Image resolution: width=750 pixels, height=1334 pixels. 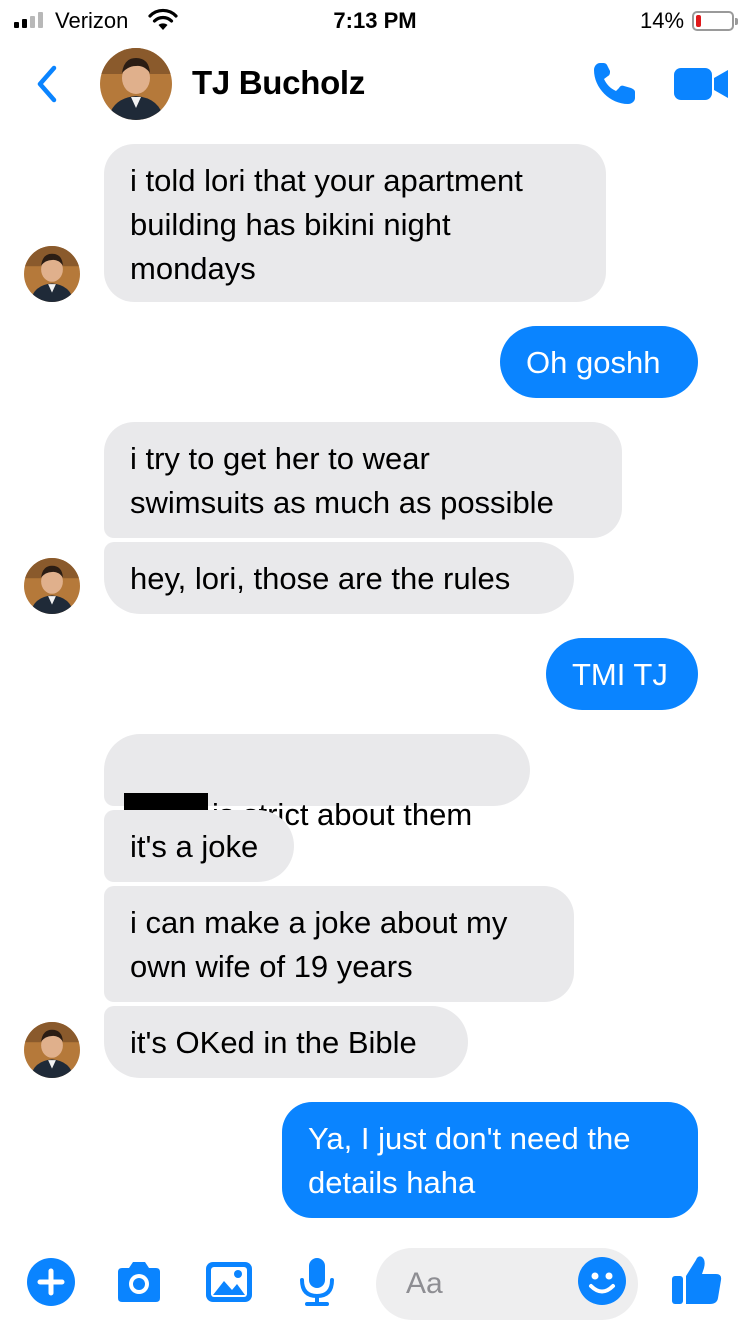 I want to click on message-input, so click(x=486, y=1284).